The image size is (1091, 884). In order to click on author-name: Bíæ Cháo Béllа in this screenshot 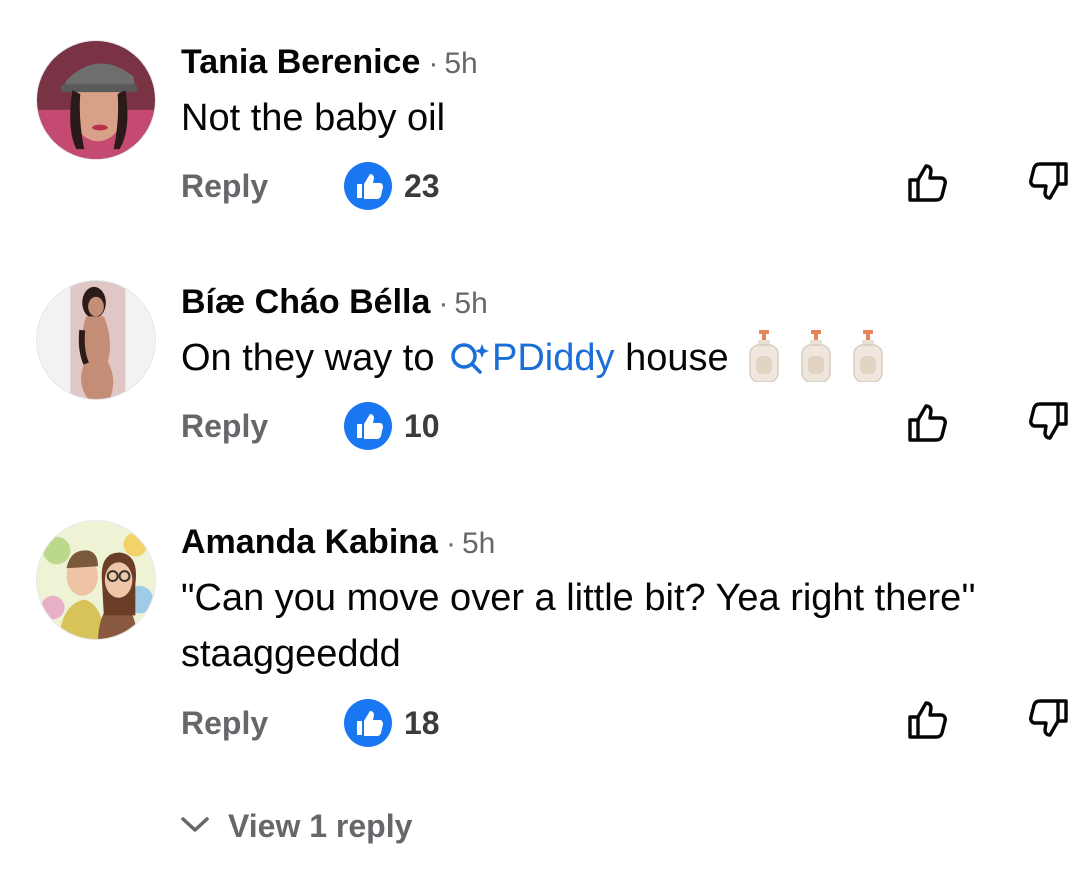, I will do `click(305, 302)`.